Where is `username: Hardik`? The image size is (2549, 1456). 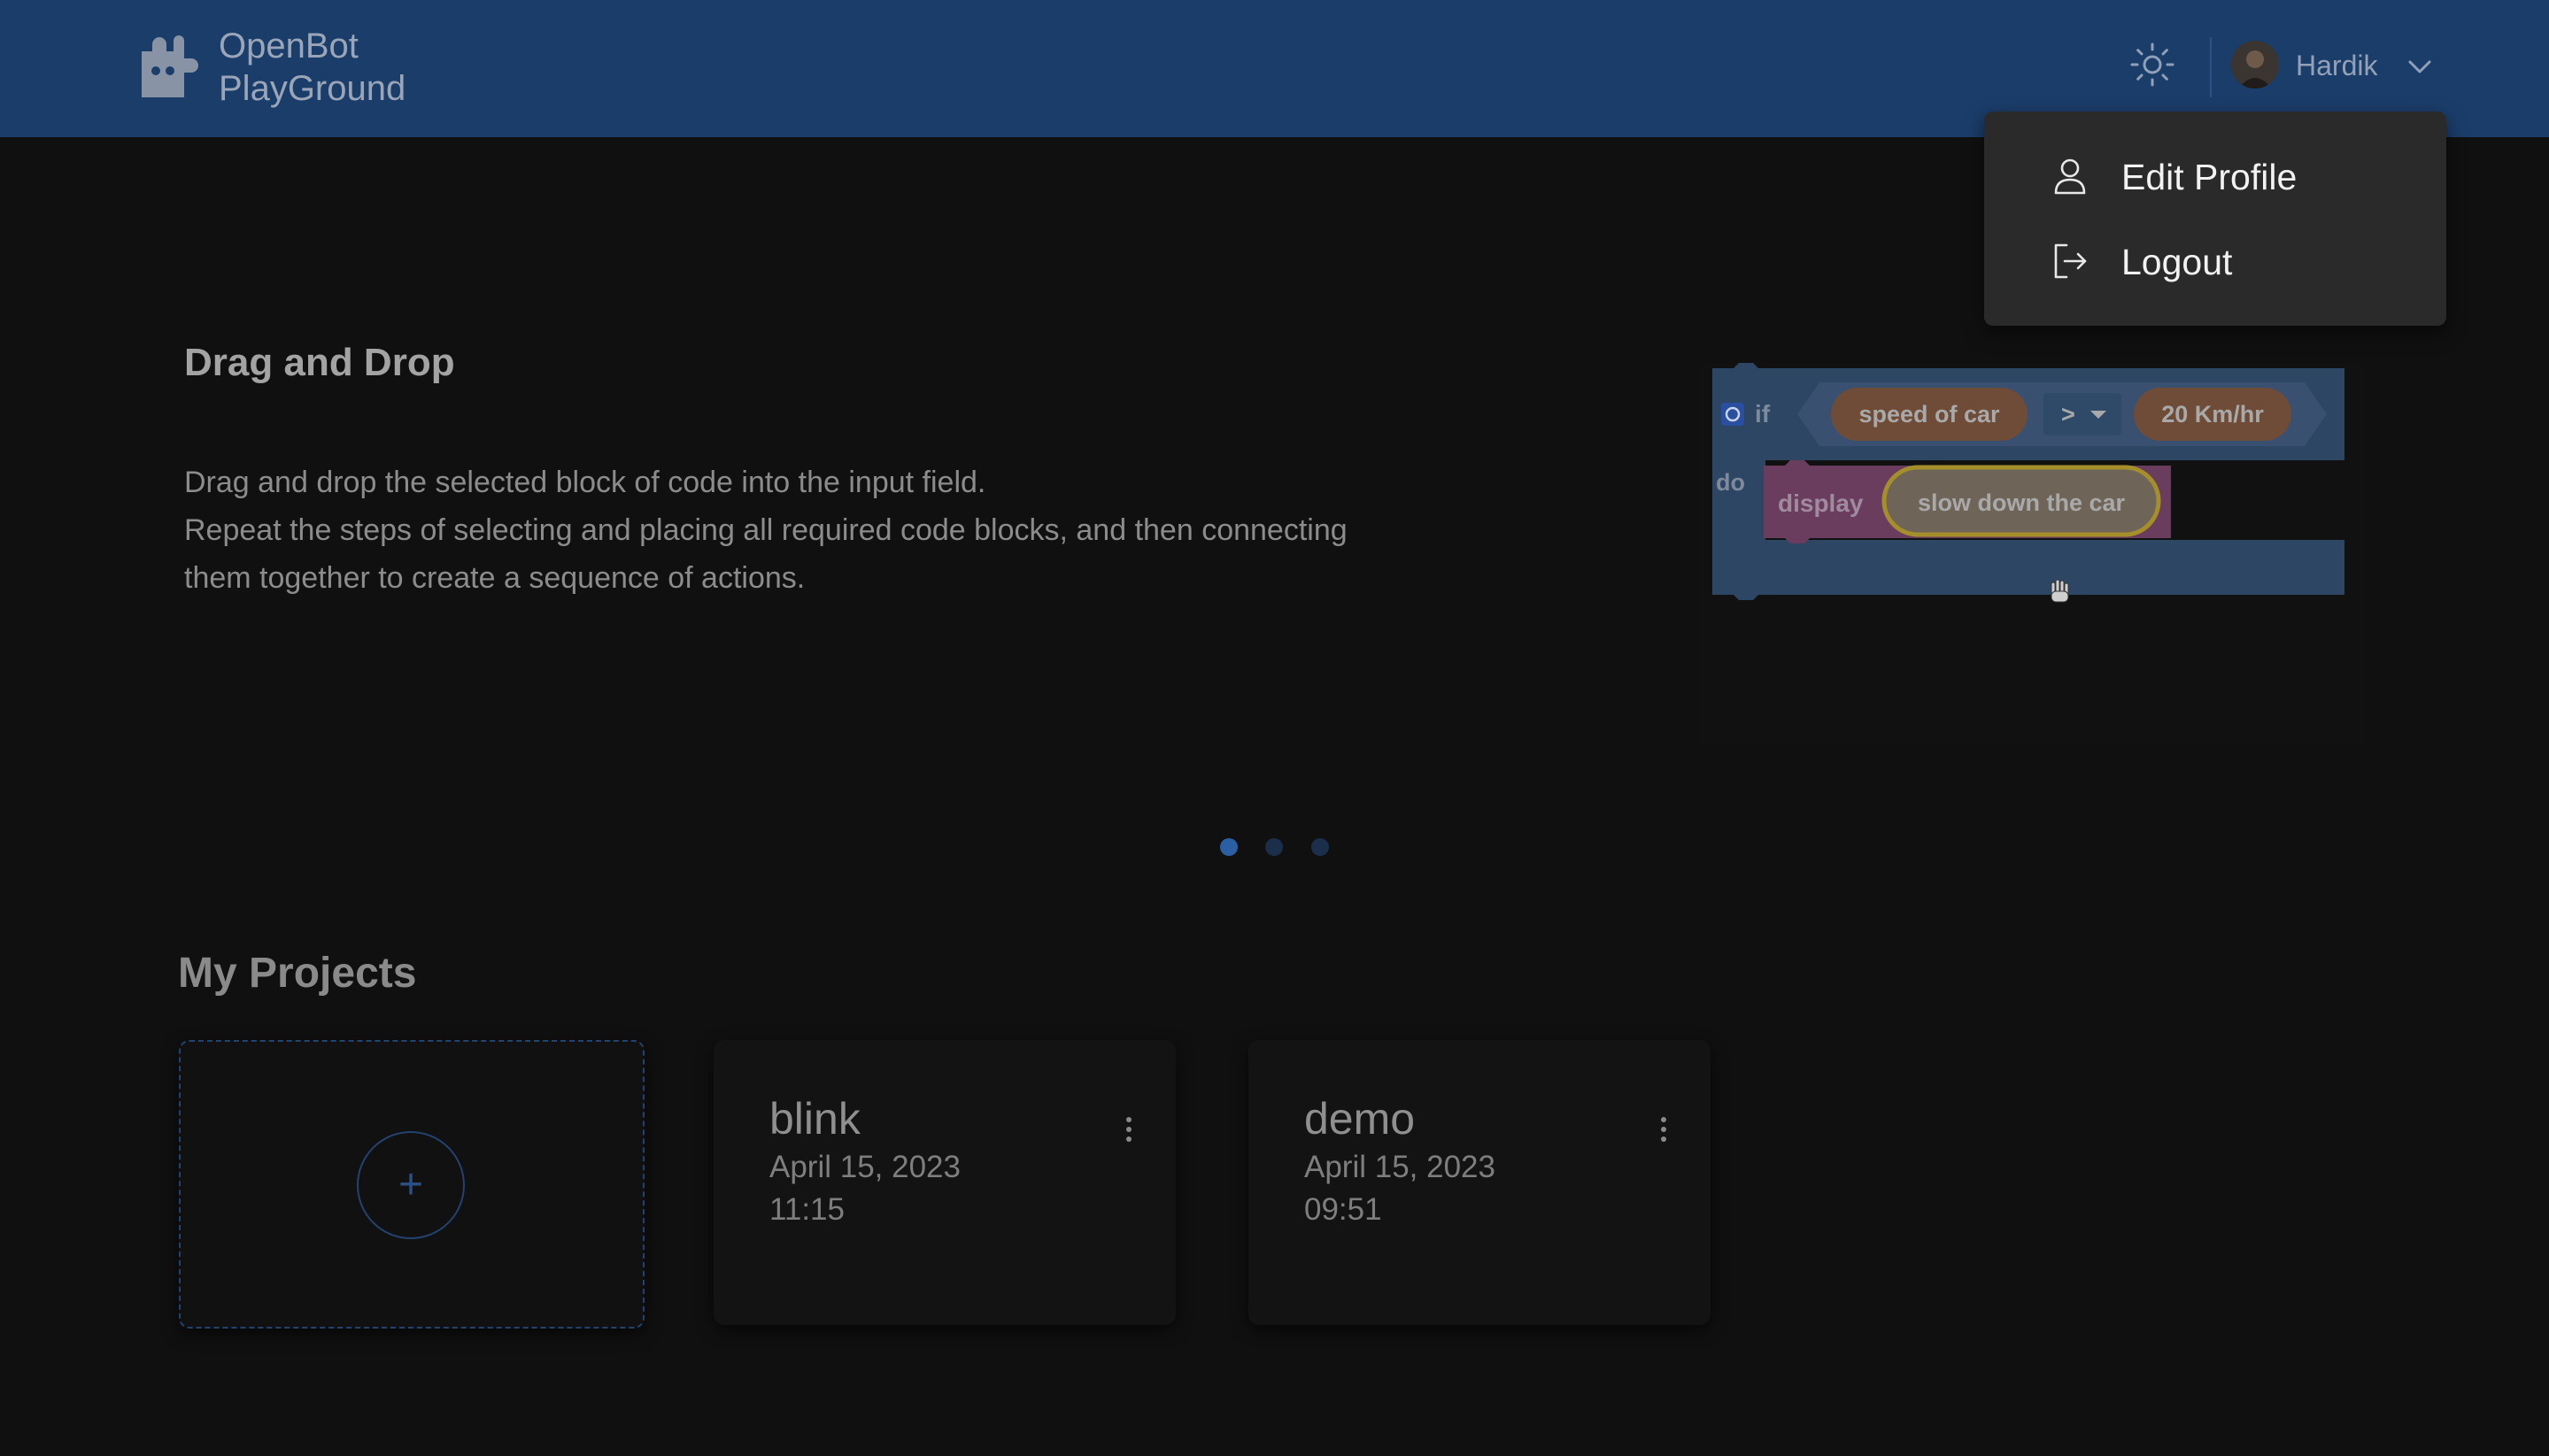 username: Hardik is located at coordinates (2336, 66).